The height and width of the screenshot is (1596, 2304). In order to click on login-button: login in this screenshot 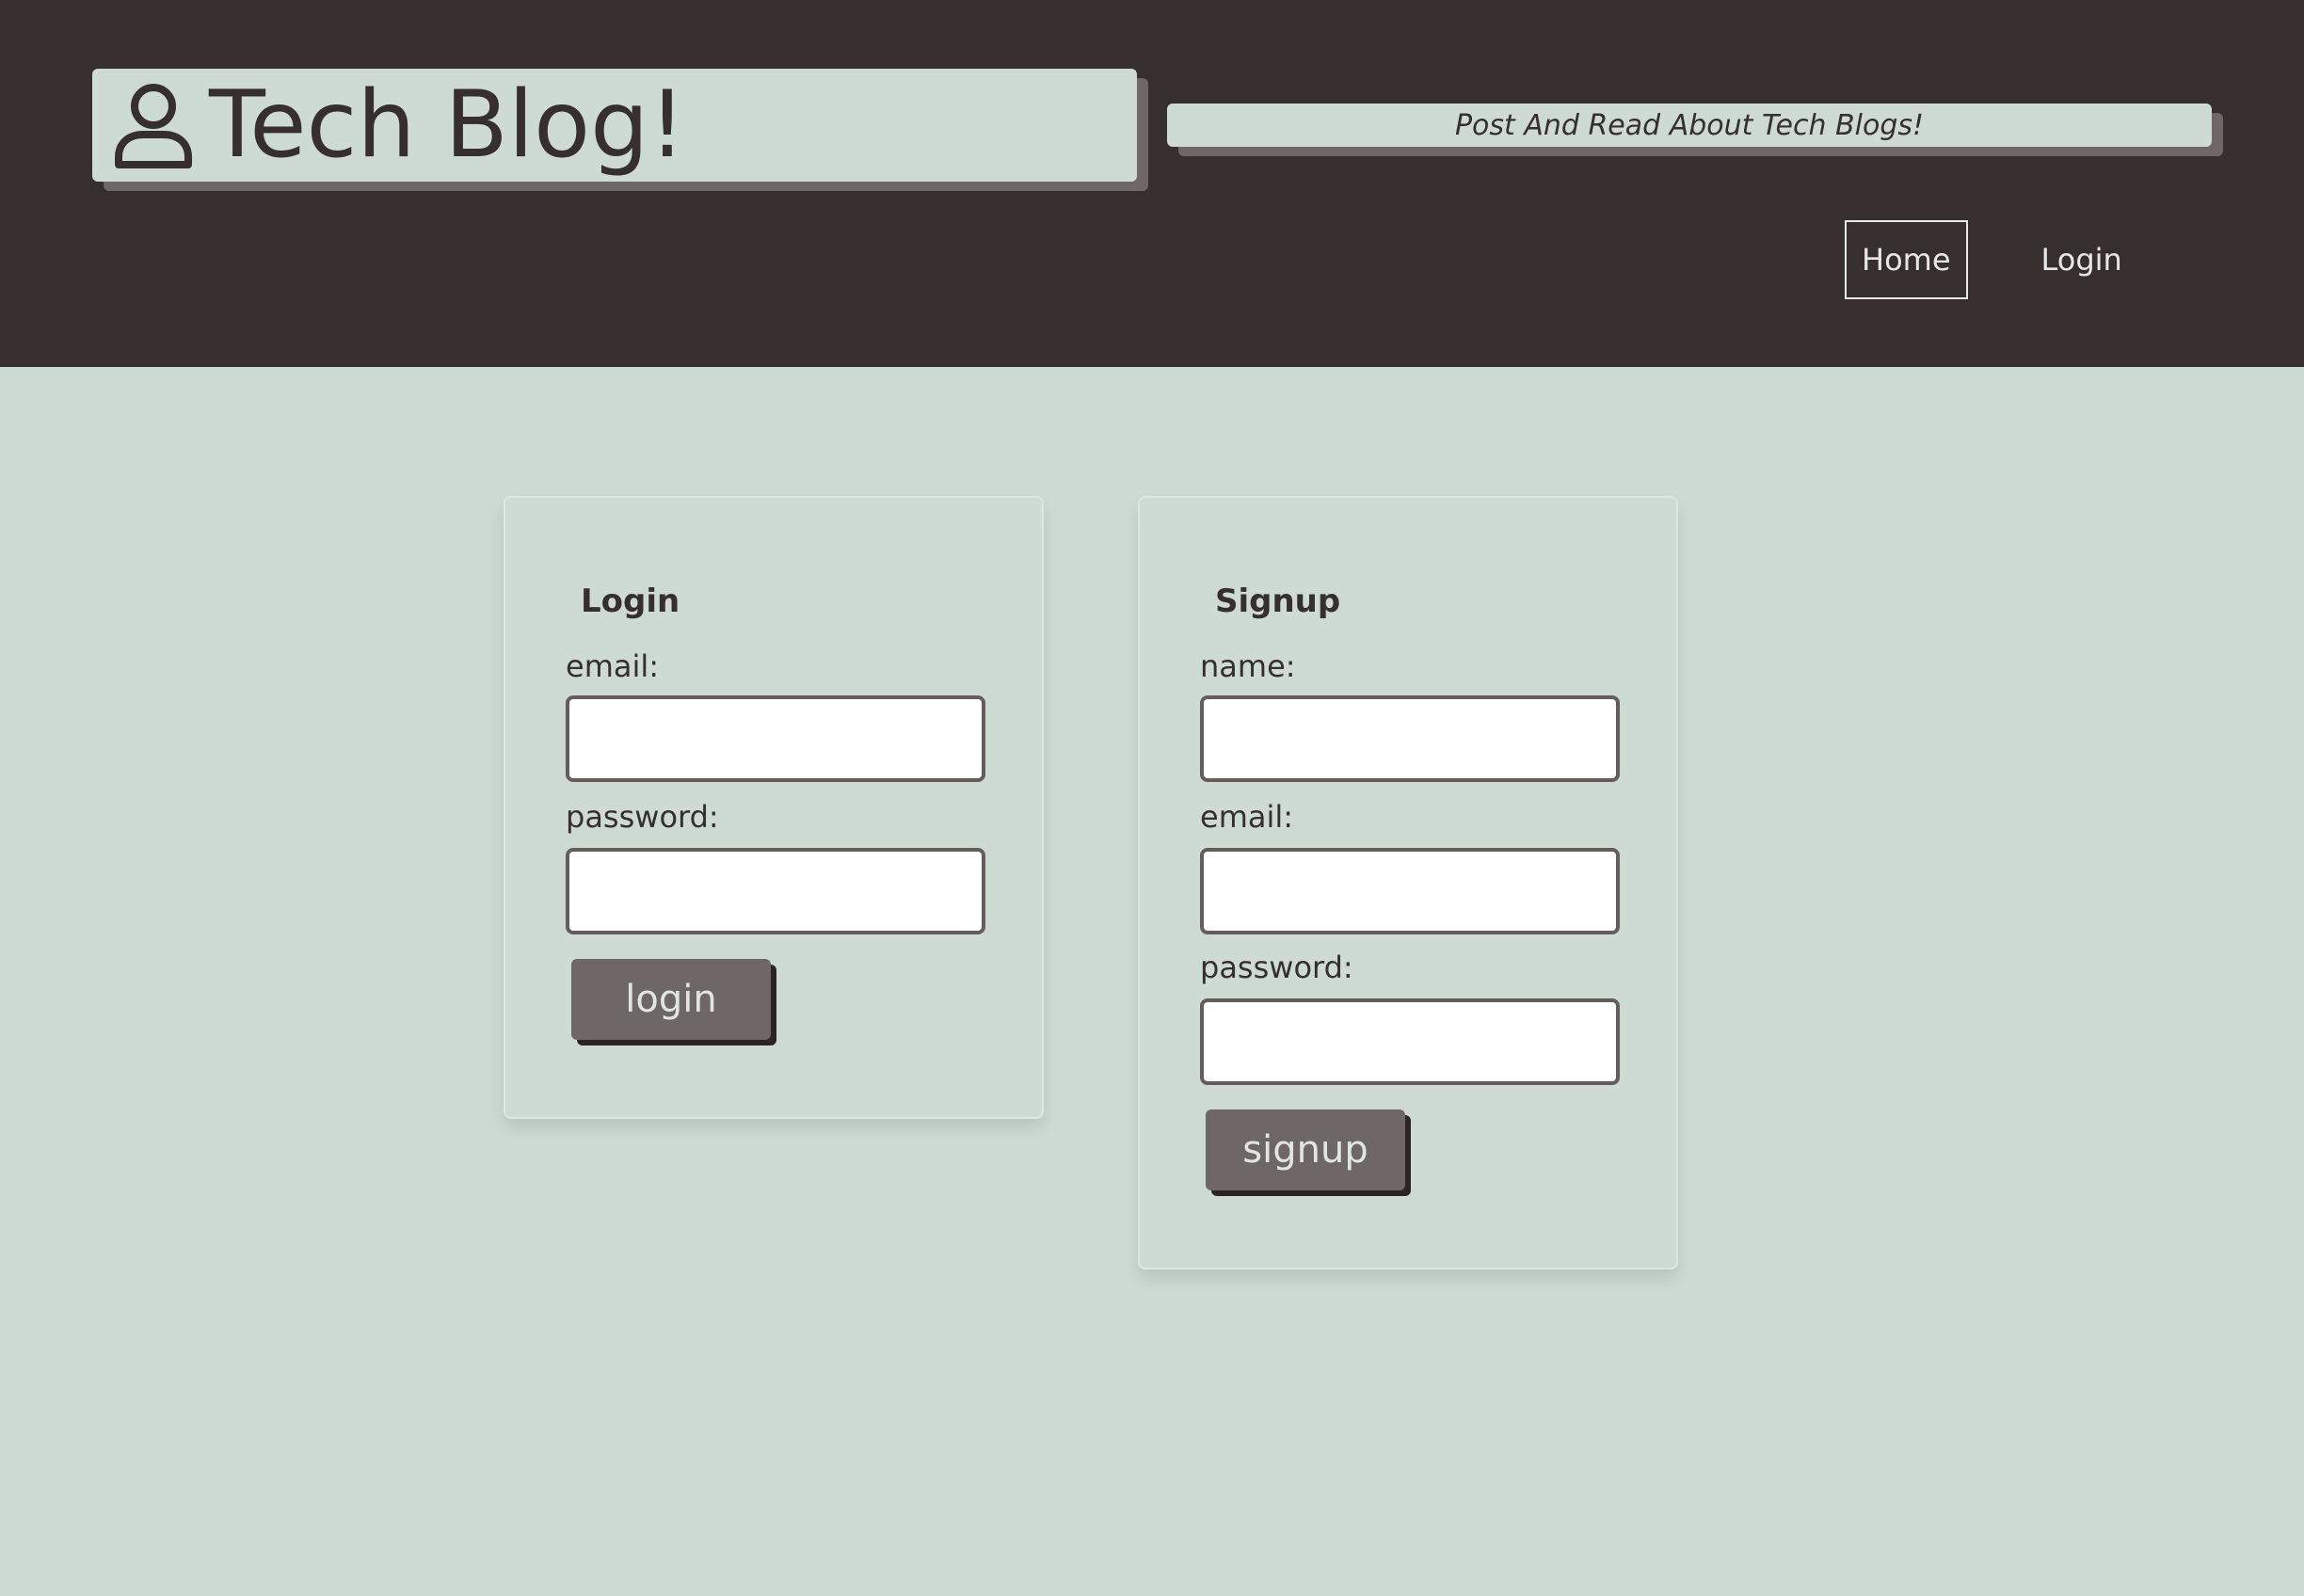, I will do `click(671, 999)`.